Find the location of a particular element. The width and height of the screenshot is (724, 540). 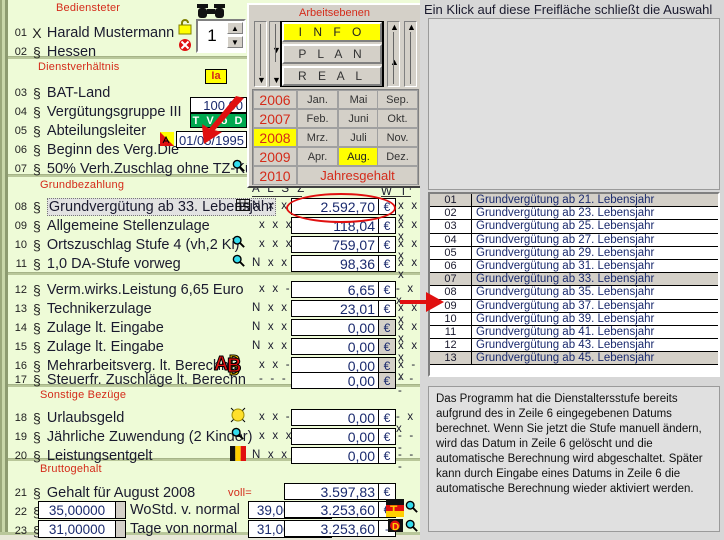

amount-input-13: 23,01 is located at coordinates (335, 308).